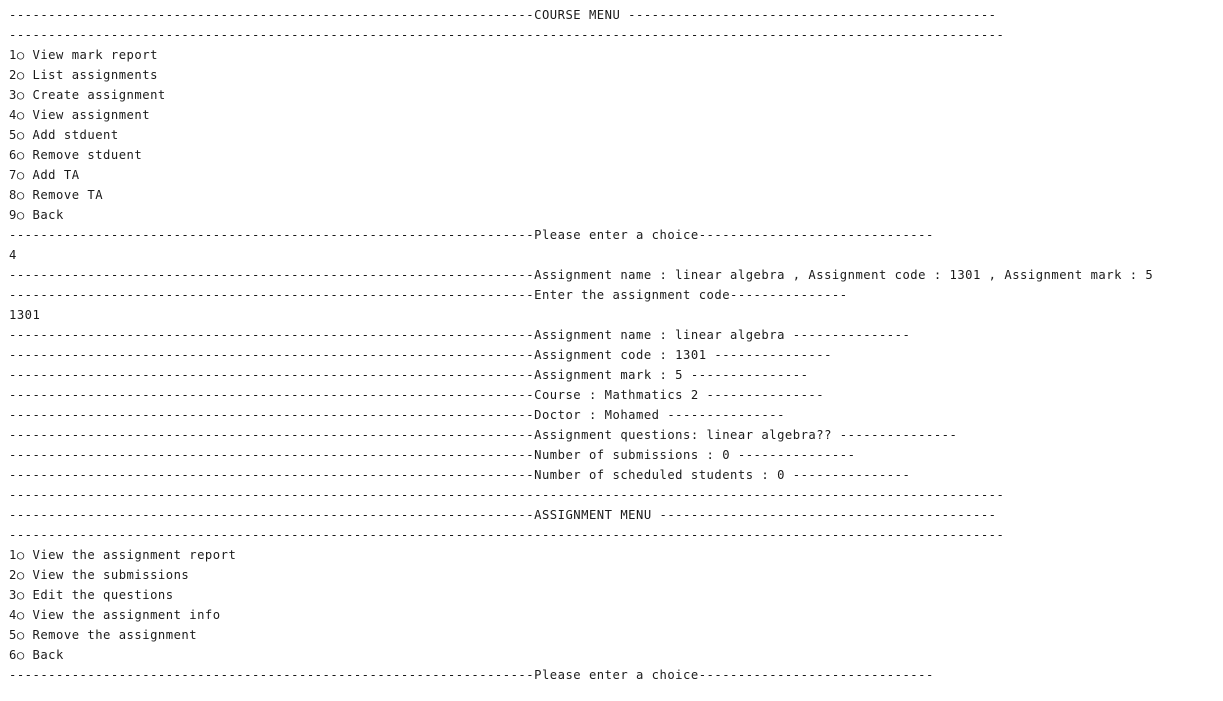  I want to click on menu-option-add-ta: 7○ Add TA, so click(44, 175).